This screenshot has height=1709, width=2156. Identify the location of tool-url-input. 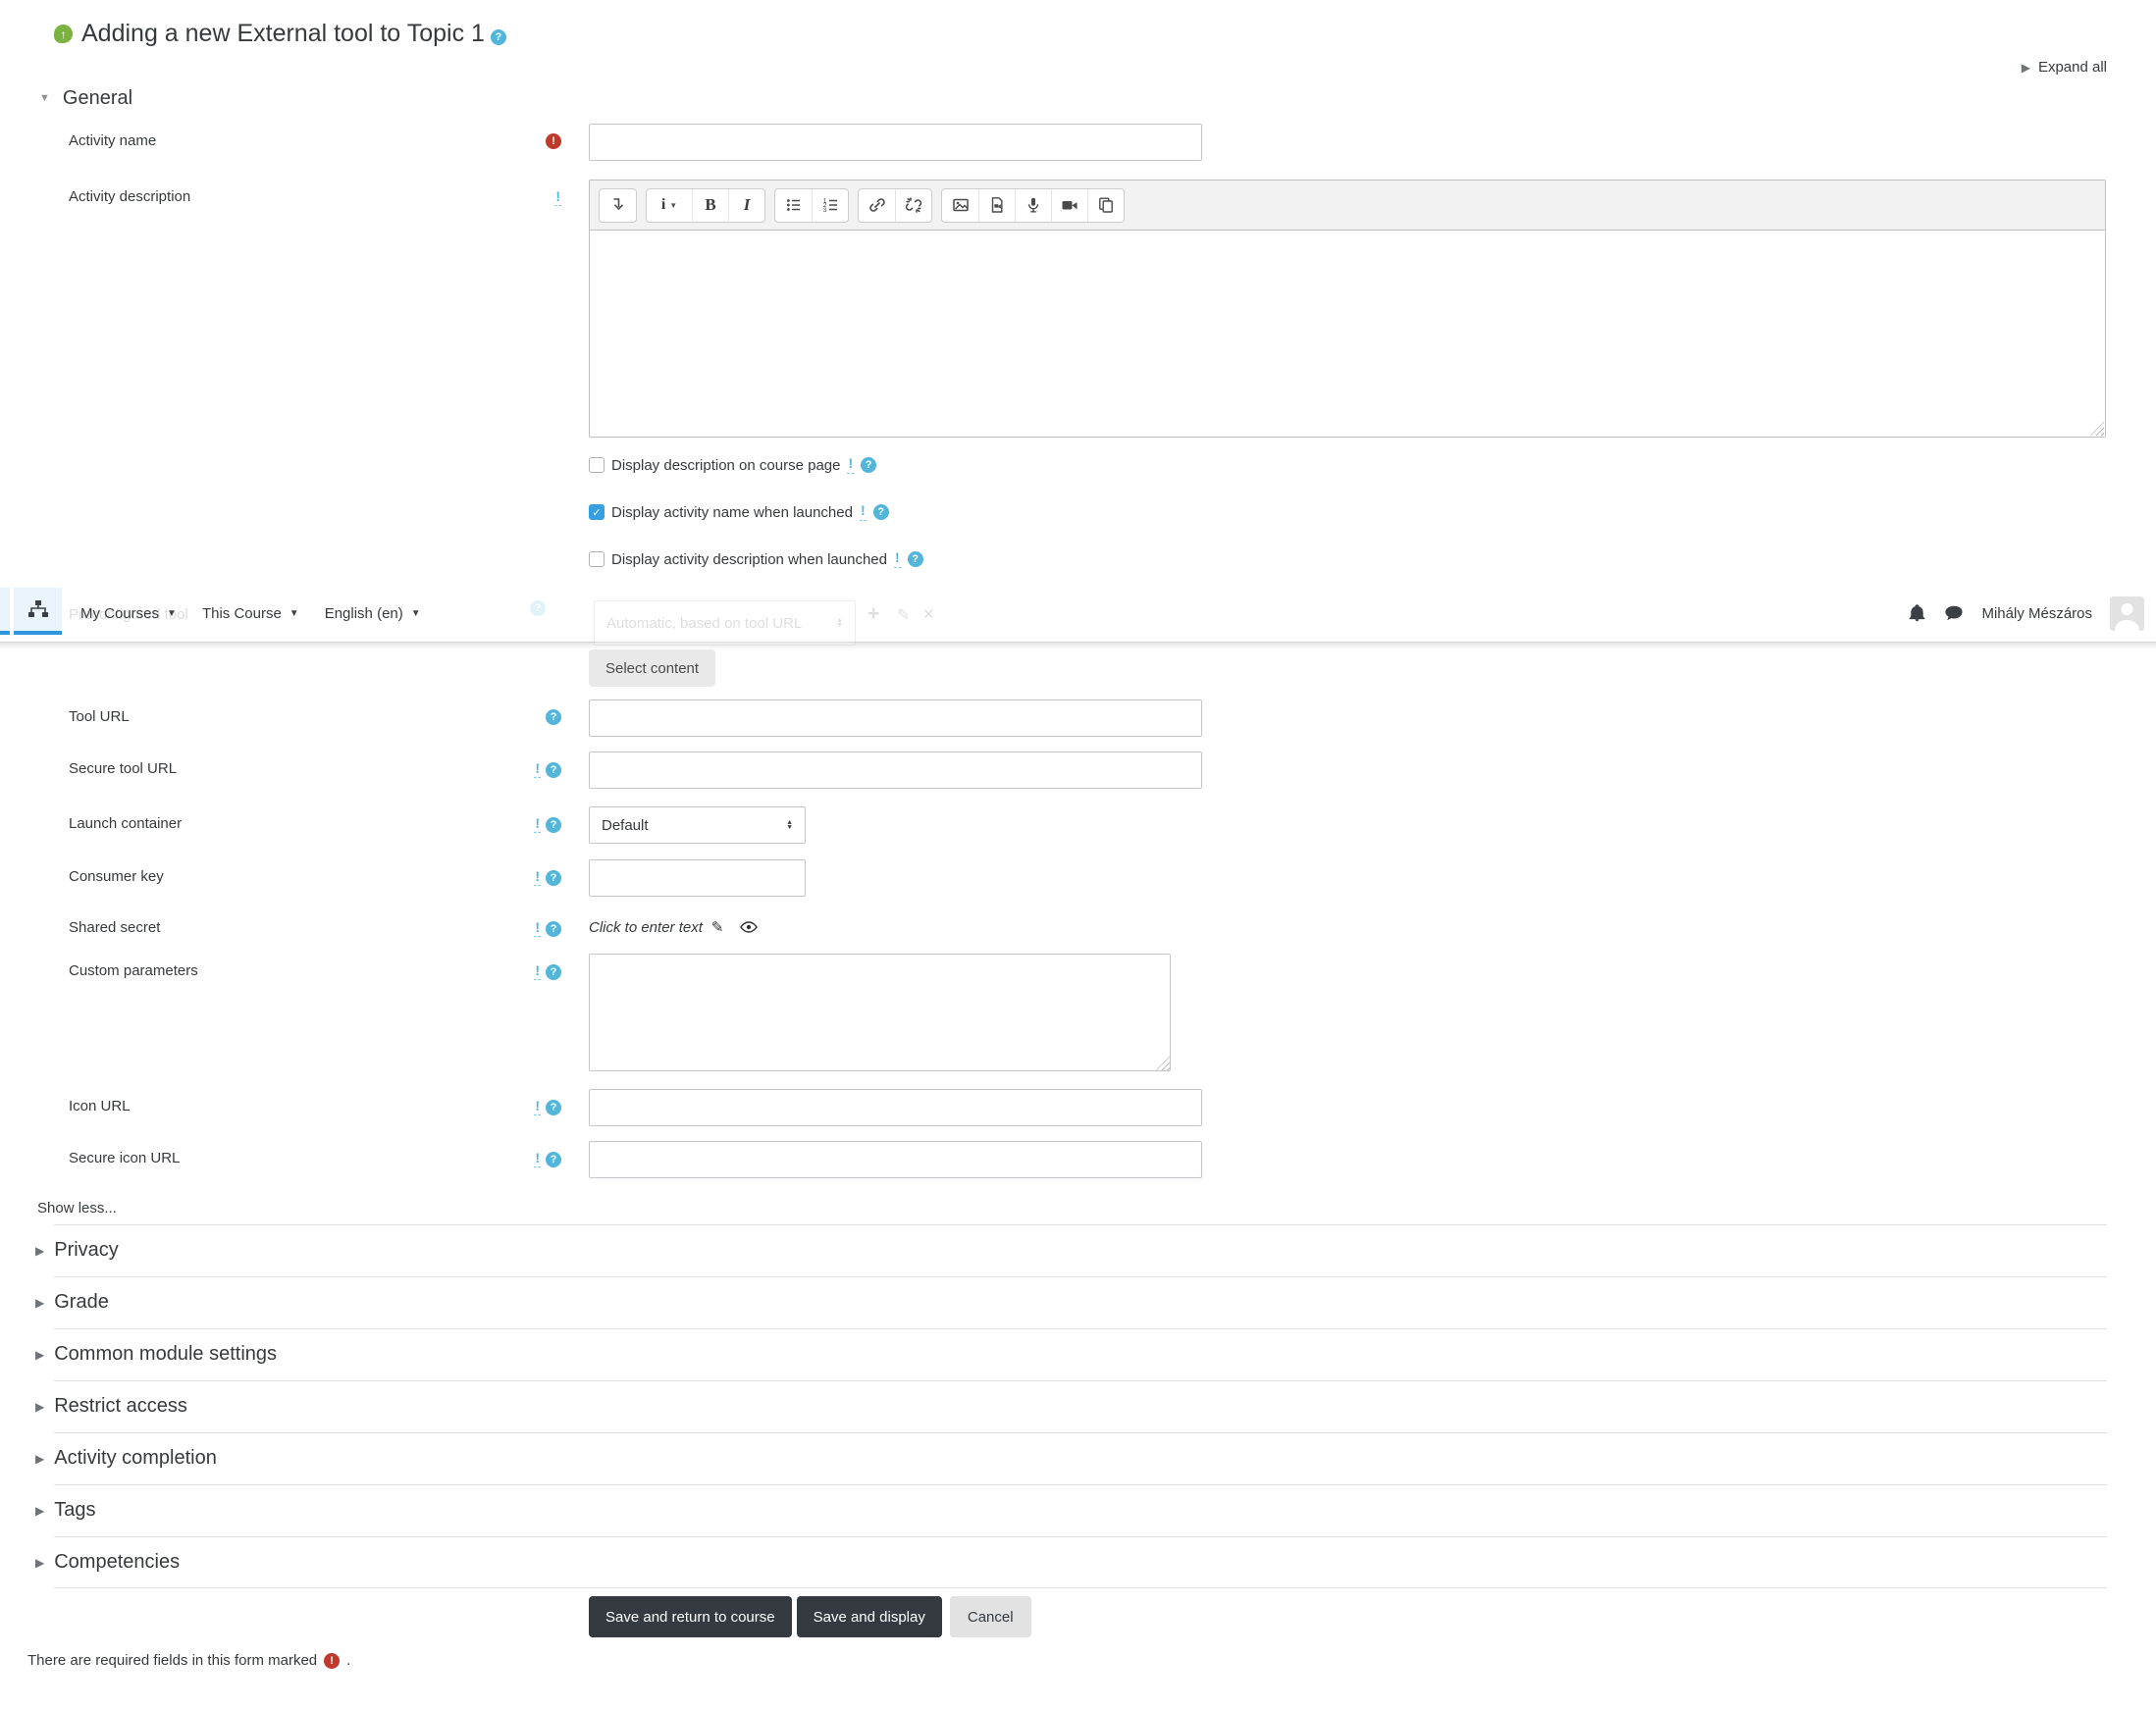
(895, 718).